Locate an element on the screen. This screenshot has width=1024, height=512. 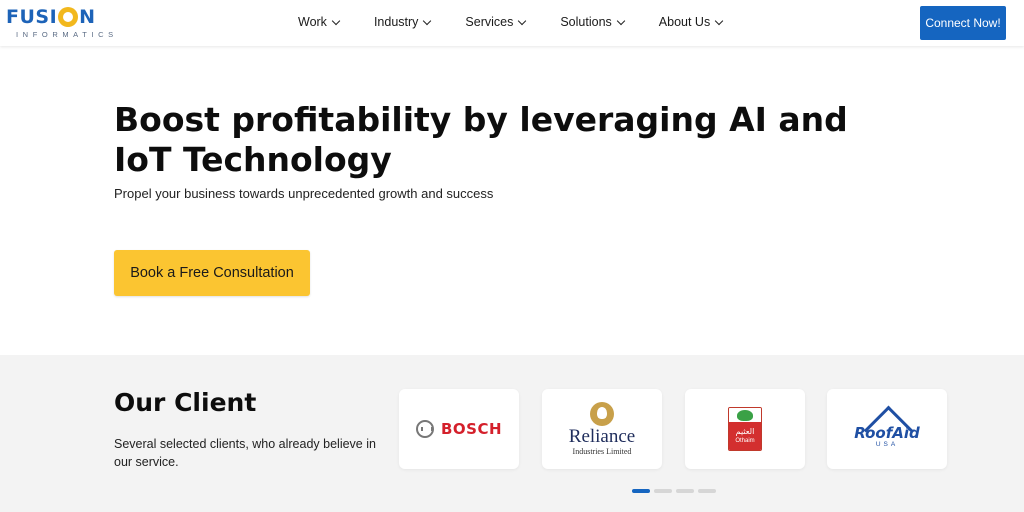
nav-item-label: About Us is located at coordinates (684, 22).